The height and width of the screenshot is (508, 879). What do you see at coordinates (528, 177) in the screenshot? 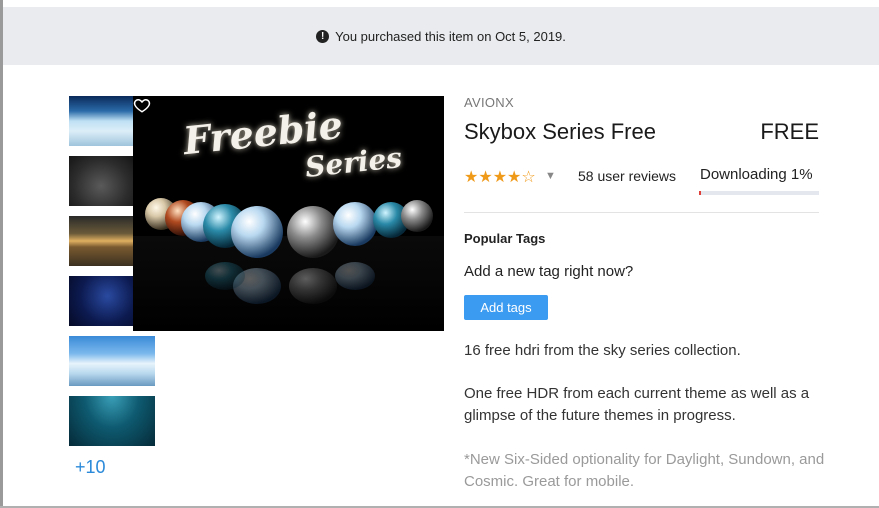
I see `star-outline-icon: ☆` at bounding box center [528, 177].